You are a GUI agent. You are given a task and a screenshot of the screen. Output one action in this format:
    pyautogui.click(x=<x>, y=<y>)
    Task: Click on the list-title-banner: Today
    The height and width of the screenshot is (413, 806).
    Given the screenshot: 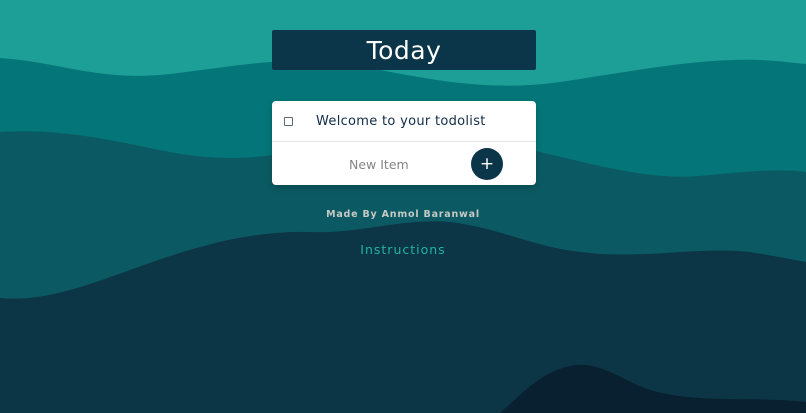 What is the action you would take?
    pyautogui.click(x=404, y=50)
    